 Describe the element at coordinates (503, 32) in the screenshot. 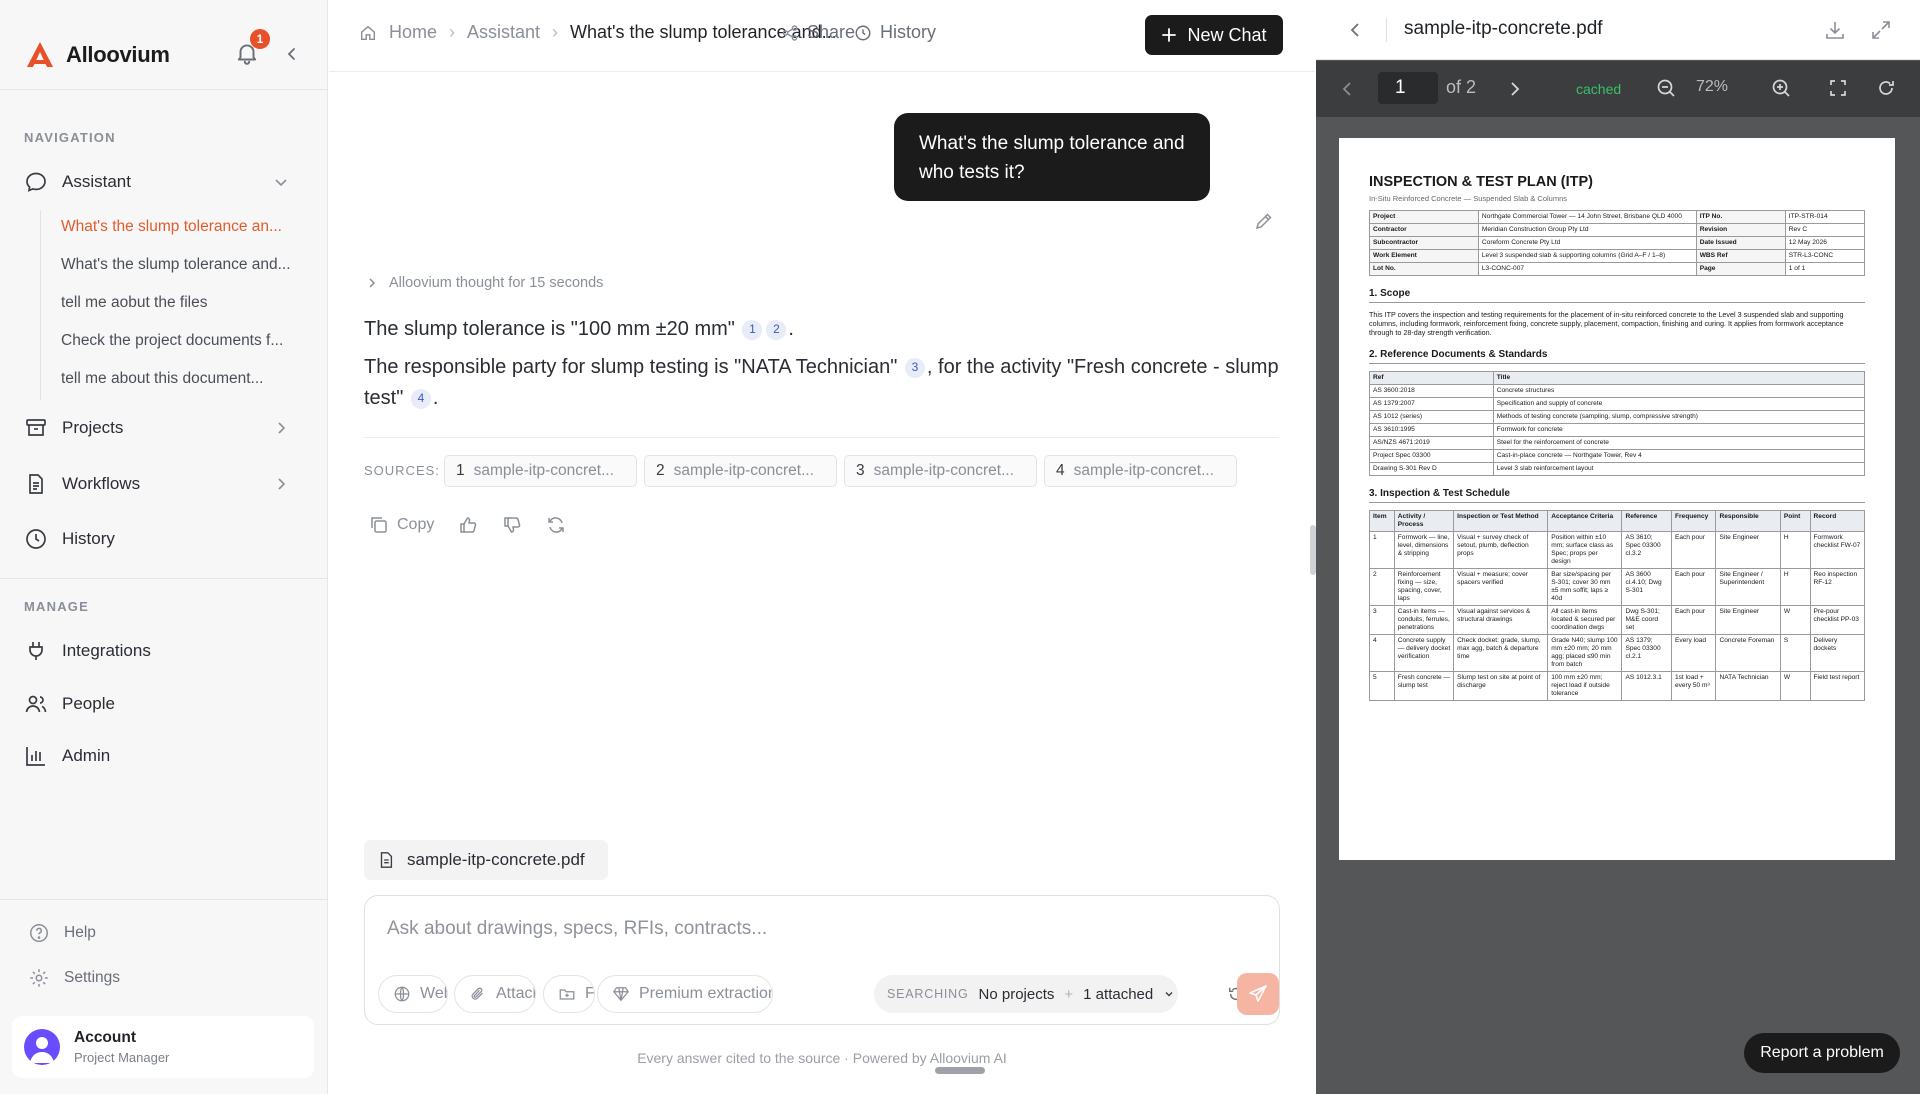

I see `breadcrumb-assistant: Assistant` at that location.